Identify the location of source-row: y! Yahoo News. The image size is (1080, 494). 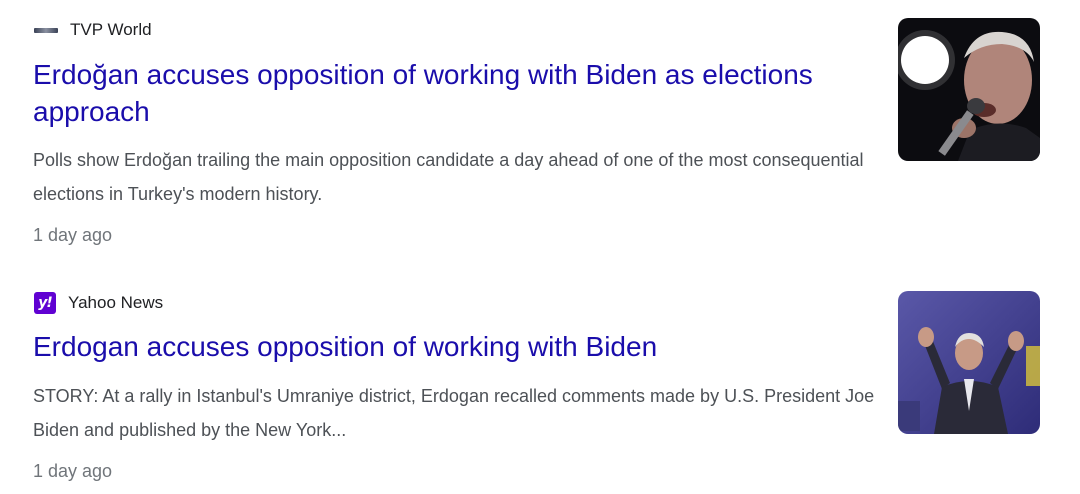
(98, 303).